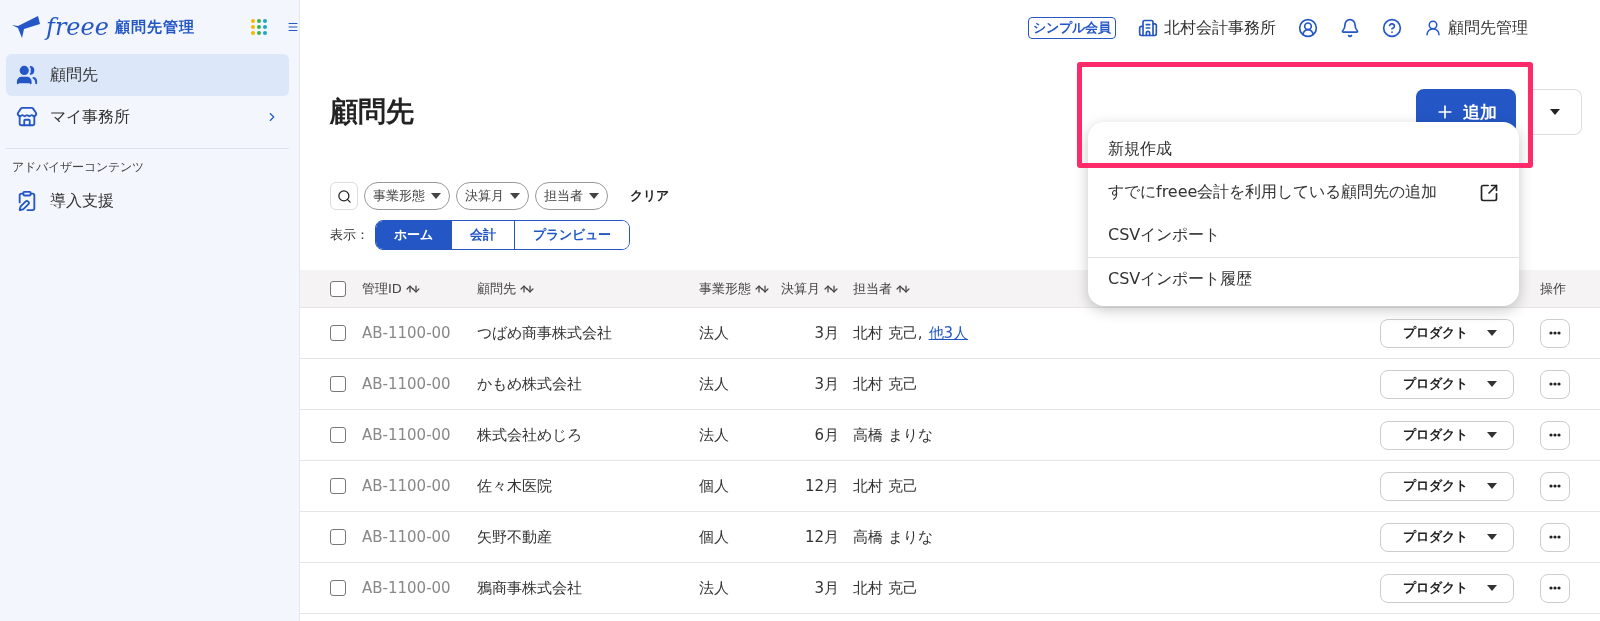 Image resolution: width=1600 pixels, height=621 pixels. Describe the element at coordinates (78, 167) in the screenshot. I see `section-title: アドバイザーコンテンツ` at that location.